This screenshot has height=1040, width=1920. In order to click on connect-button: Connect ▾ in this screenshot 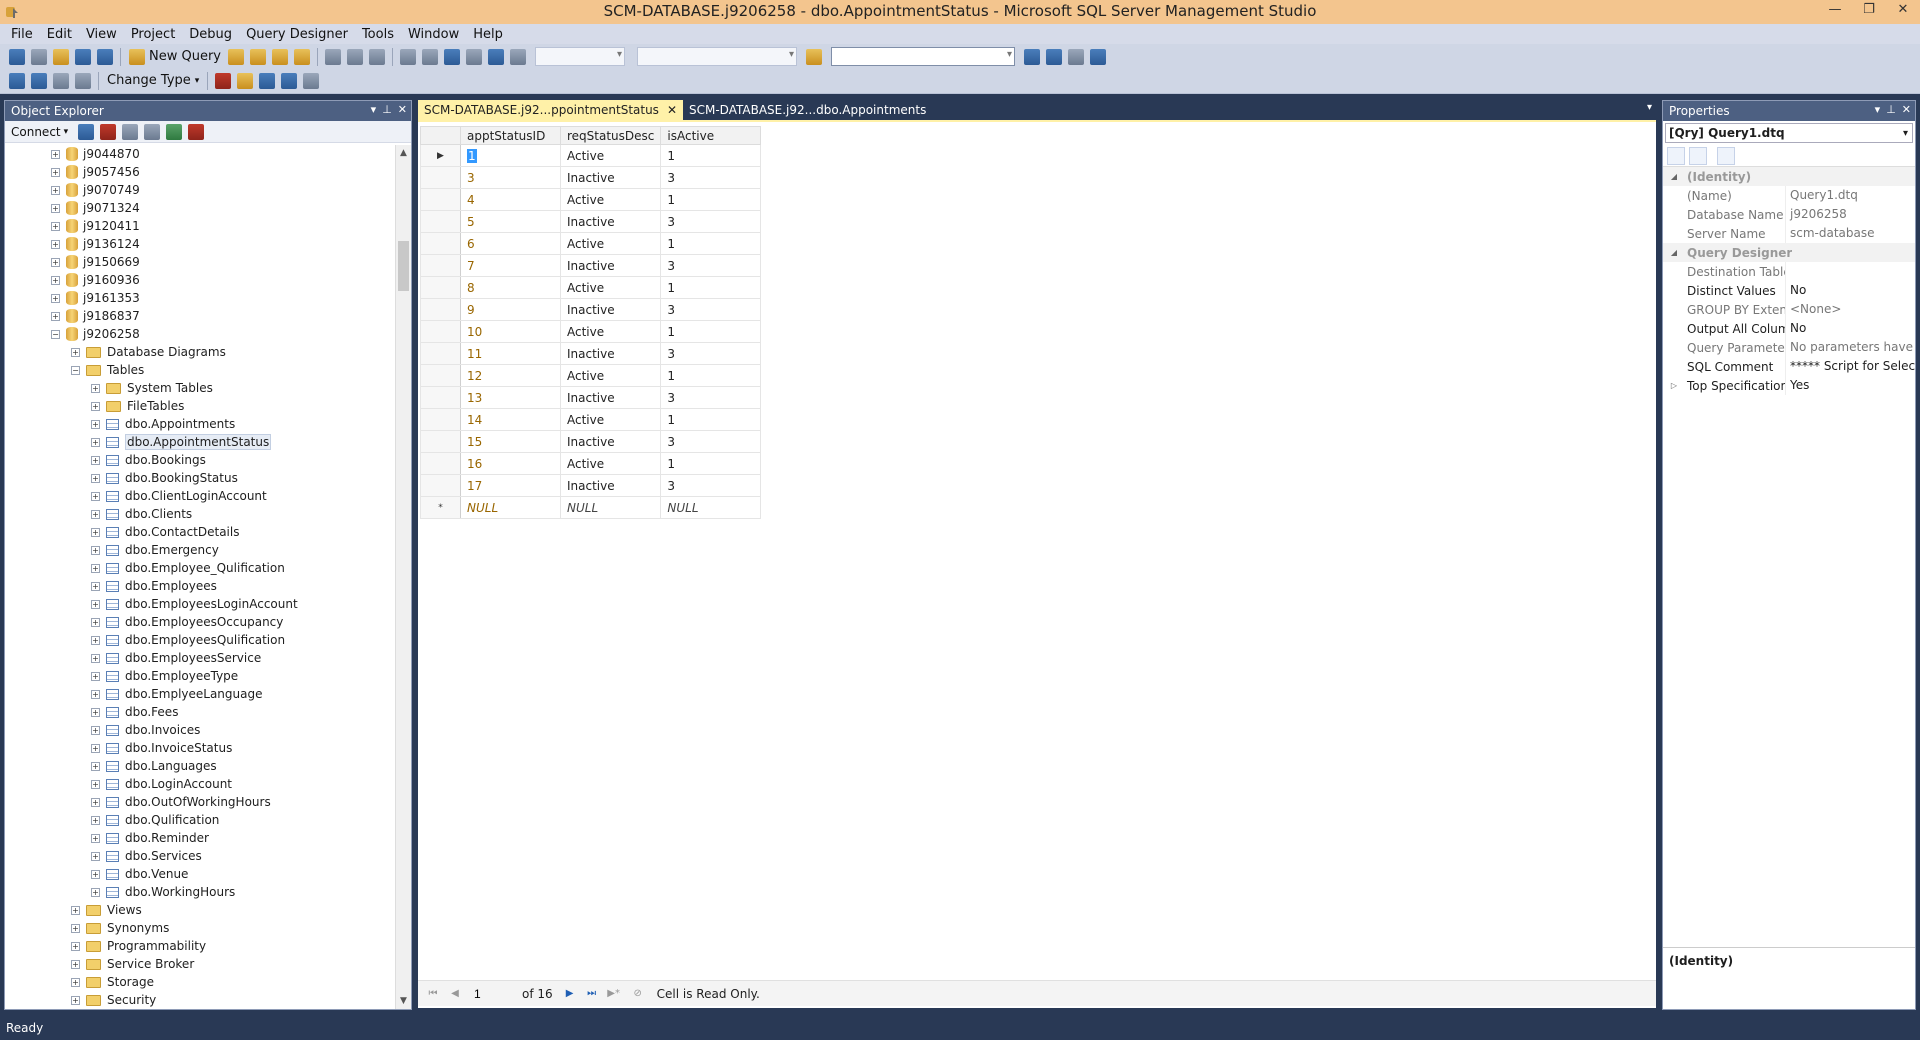, I will do `click(39, 132)`.